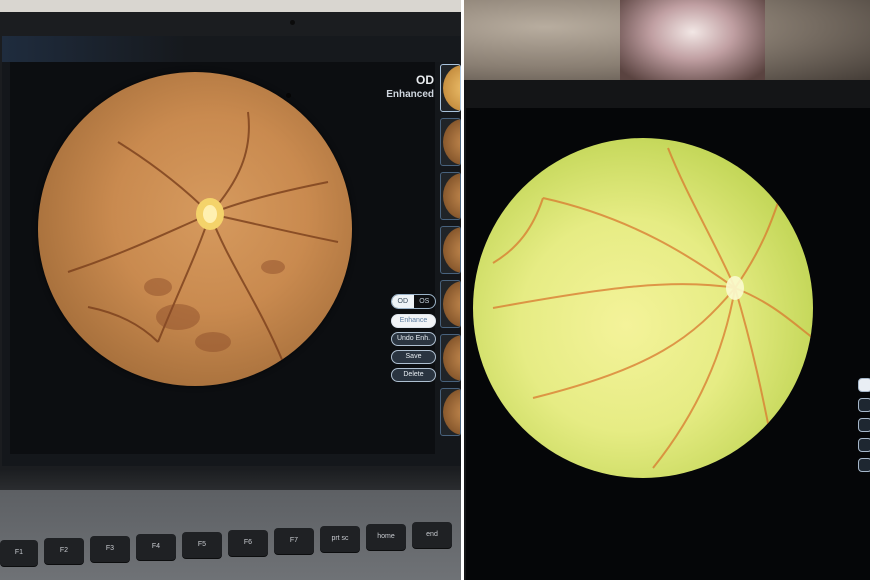 This screenshot has width=870, height=580. What do you see at coordinates (692, 40) in the screenshot?
I see `background-poster` at bounding box center [692, 40].